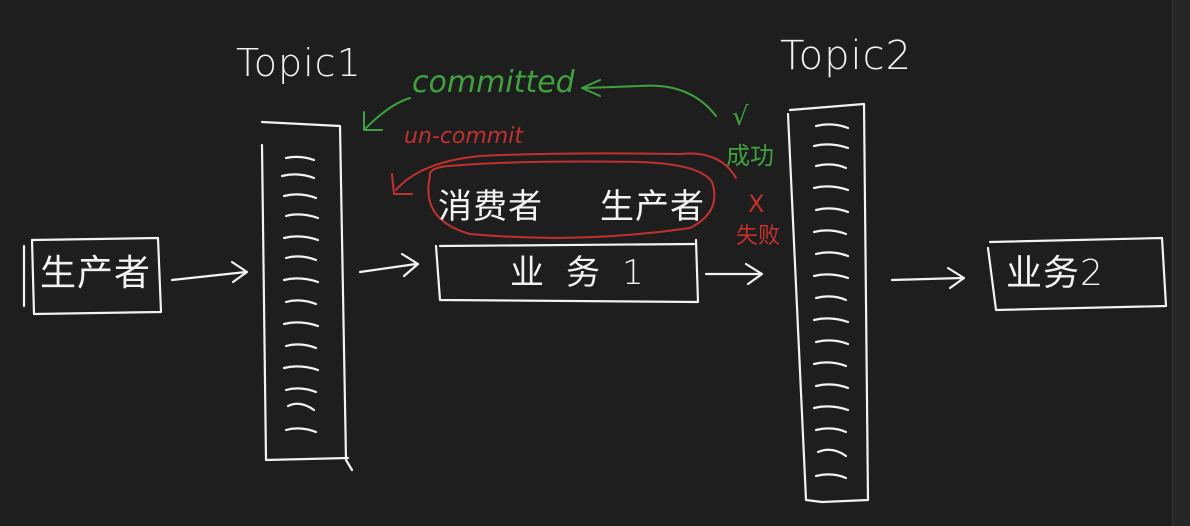 The width and height of the screenshot is (1190, 526). I want to click on window-right-edge, so click(1181, 263).